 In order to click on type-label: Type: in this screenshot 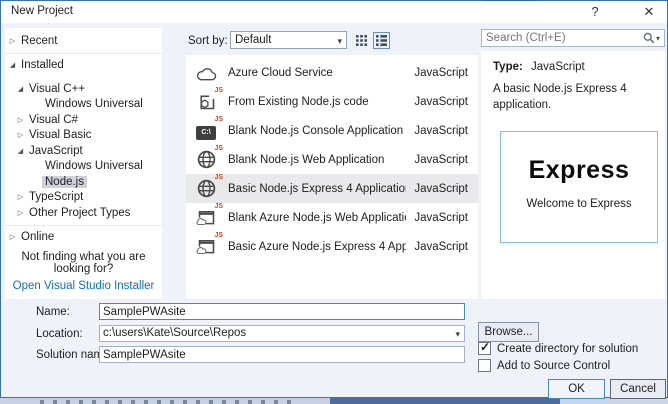, I will do `click(508, 67)`.